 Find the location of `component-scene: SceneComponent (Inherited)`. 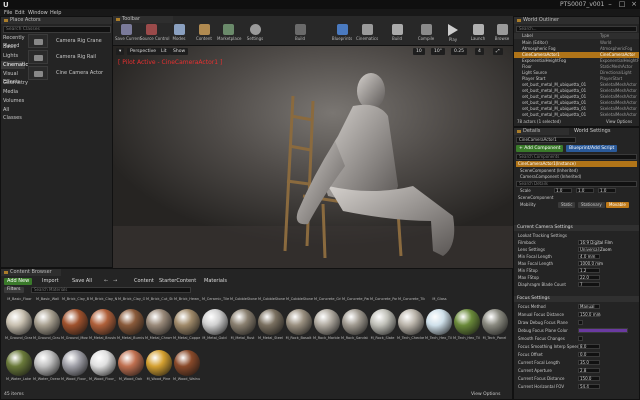

component-scene: SceneComponent (Inherited) is located at coordinates (549, 170).